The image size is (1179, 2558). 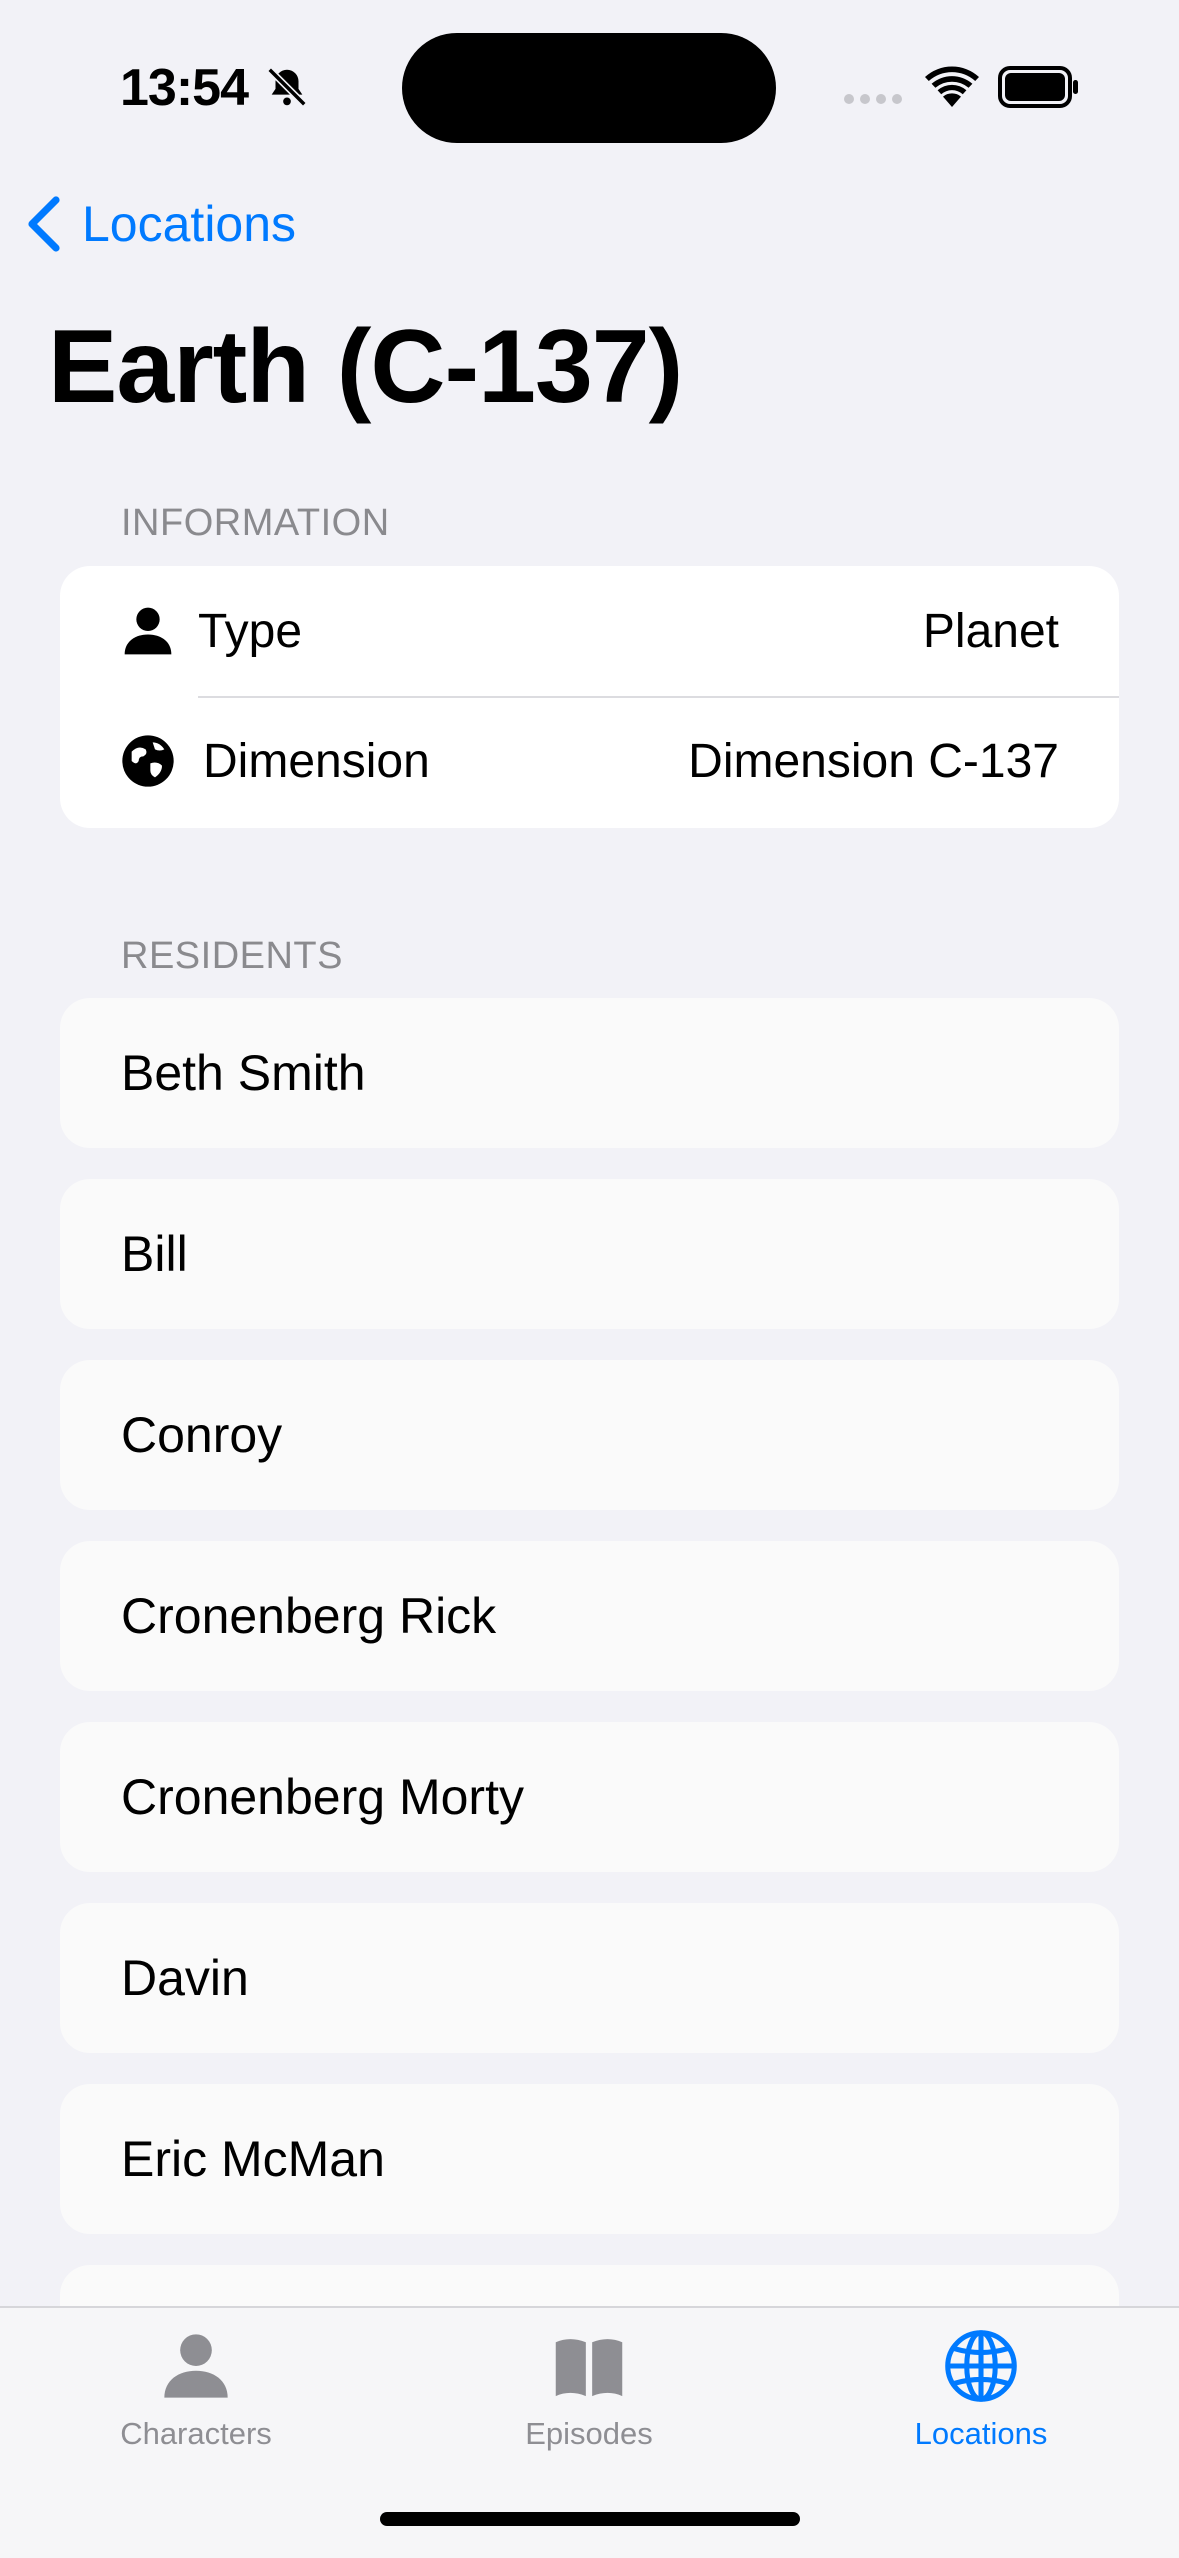 What do you see at coordinates (243, 1073) in the screenshot?
I see `resident-name: Beth Smith` at bounding box center [243, 1073].